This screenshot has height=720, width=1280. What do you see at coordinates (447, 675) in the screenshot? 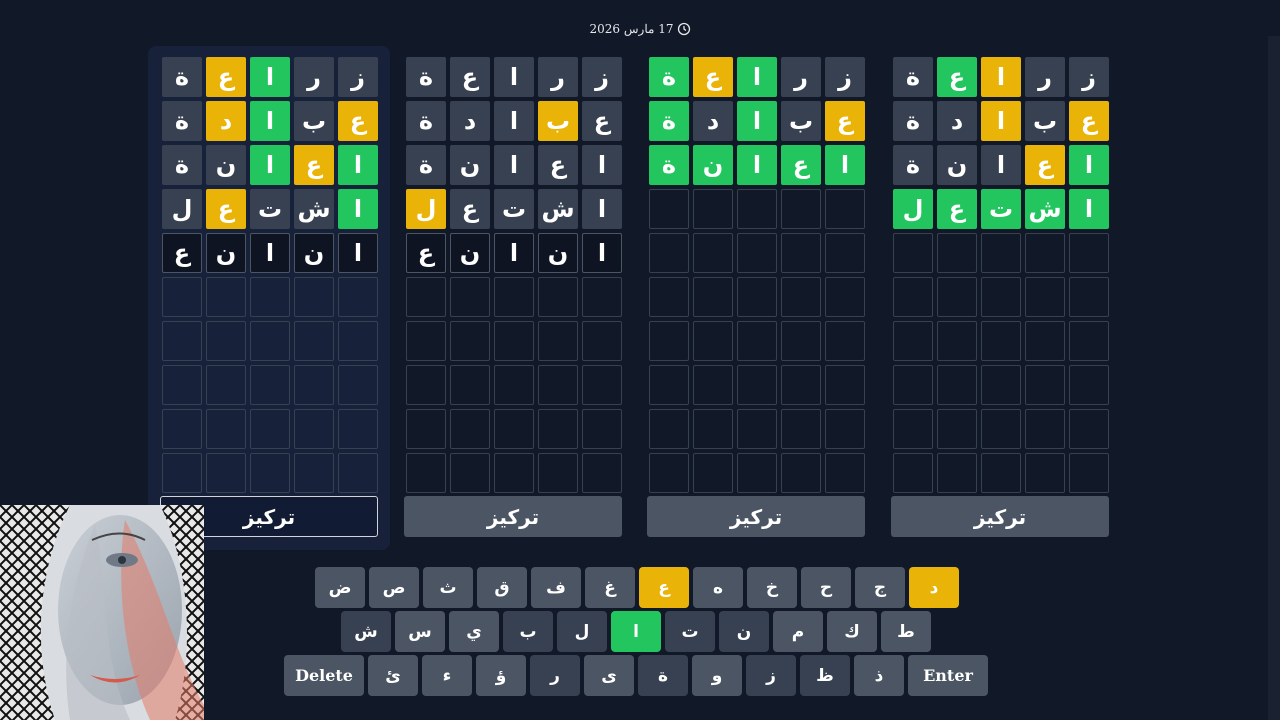
I see `key-ء: ء` at bounding box center [447, 675].